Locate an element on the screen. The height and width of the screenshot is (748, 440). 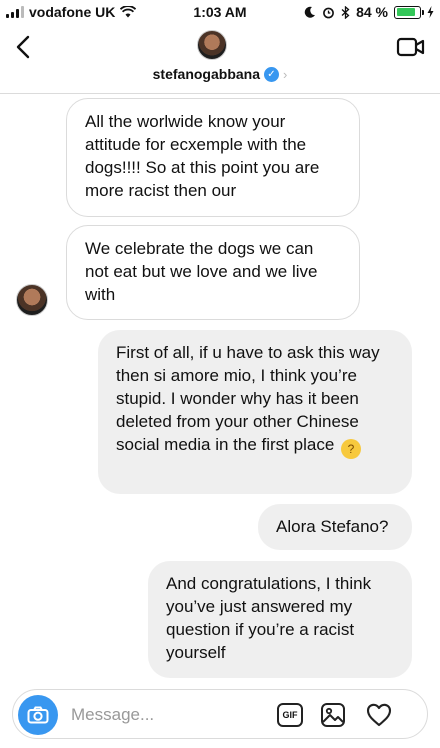
status-bar: vodafone UK 1:03 AM 84 % is located at coordinates (220, 13).